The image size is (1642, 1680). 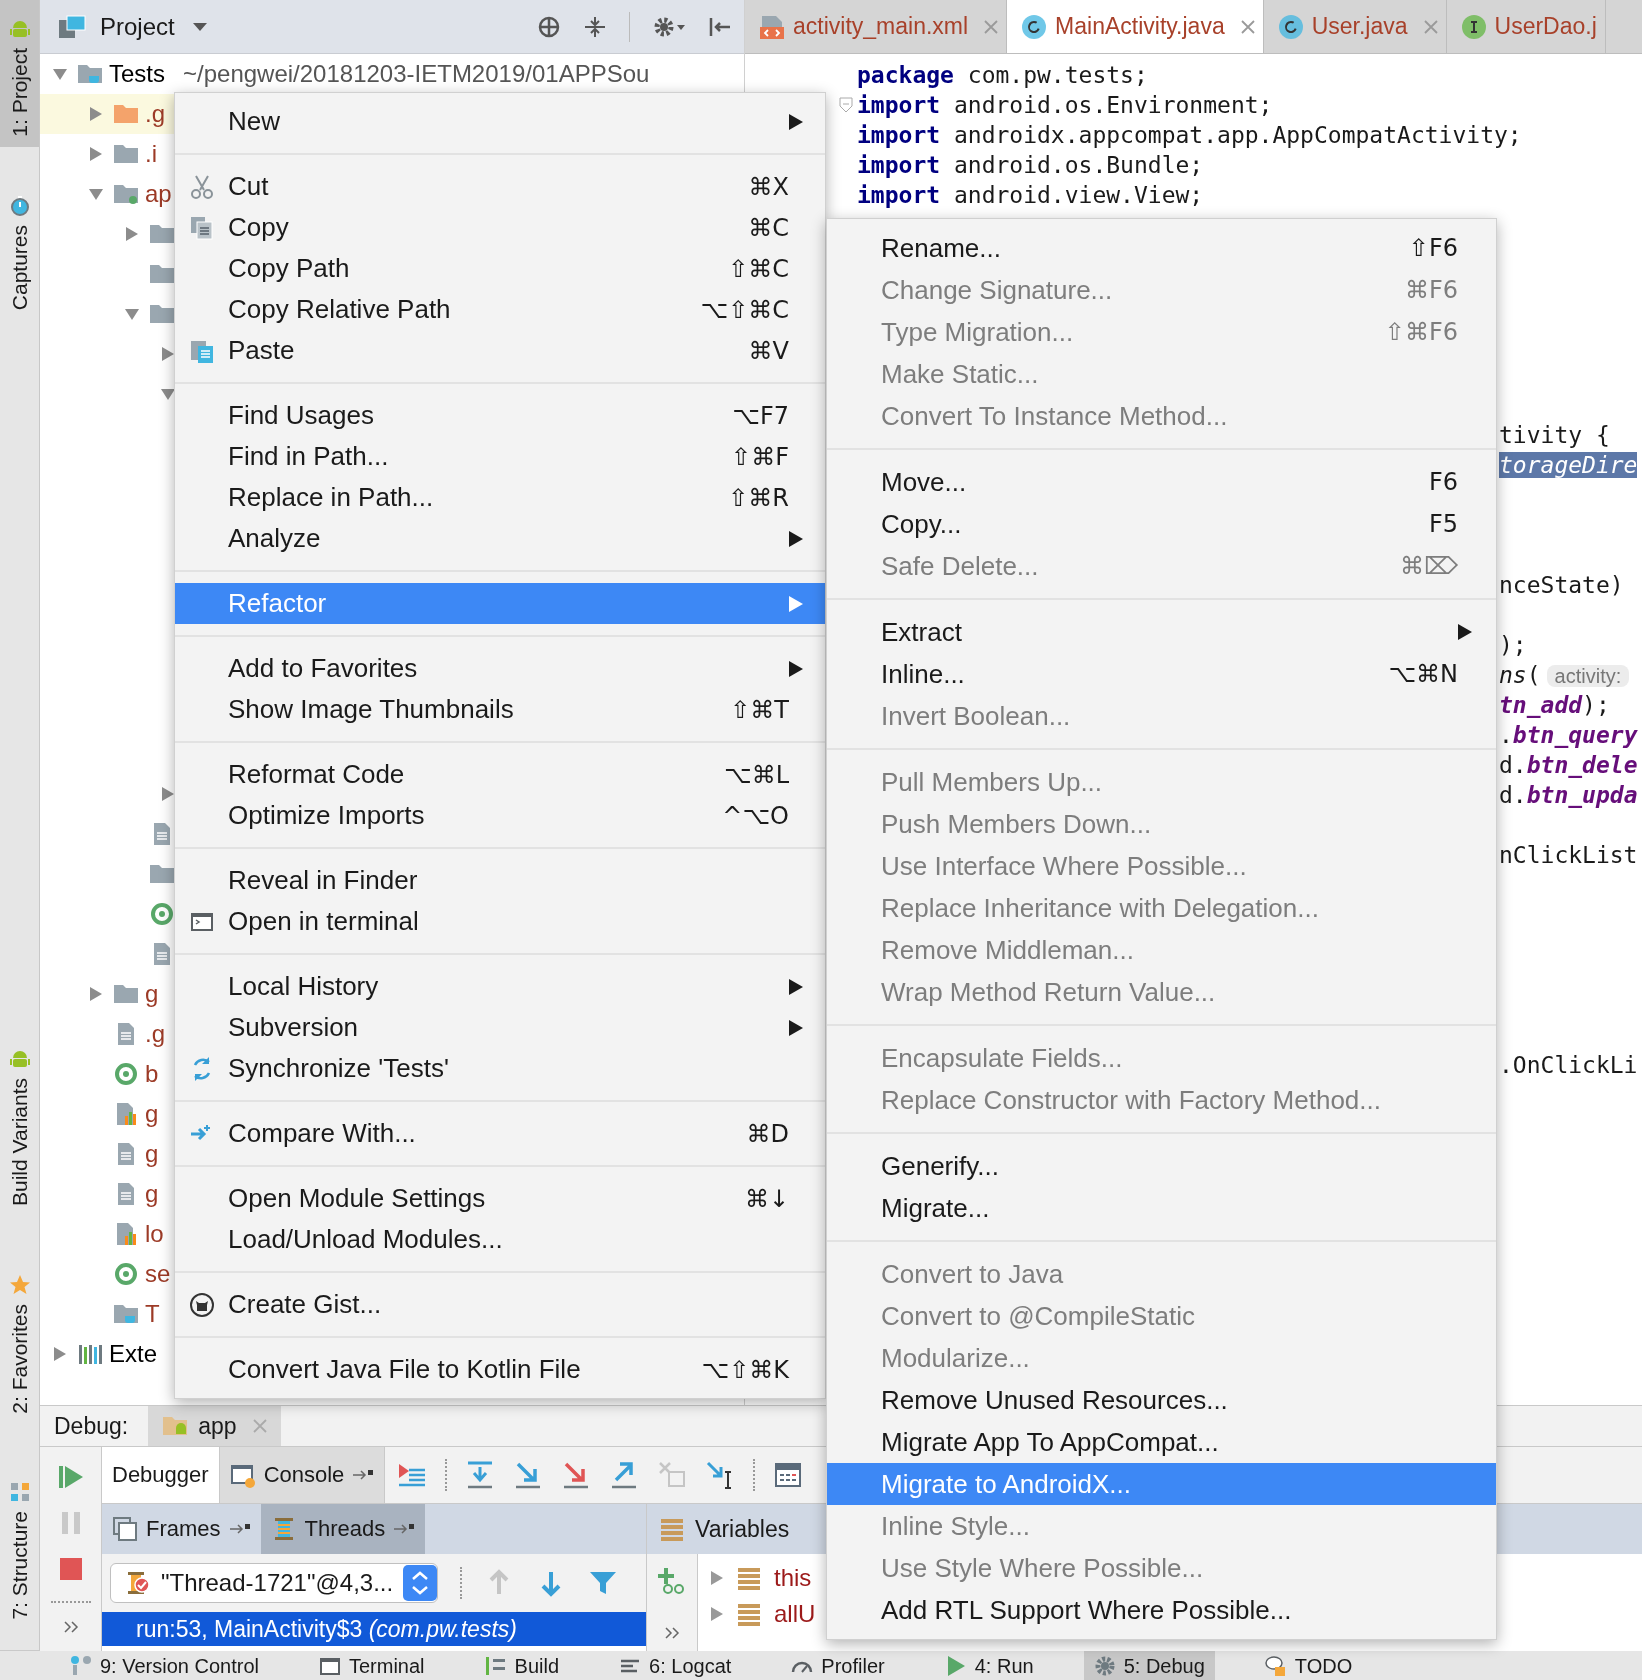 What do you see at coordinates (500, 709) in the screenshot?
I see `menu-item: Show Image Thumbnails ⇧⌘T` at bounding box center [500, 709].